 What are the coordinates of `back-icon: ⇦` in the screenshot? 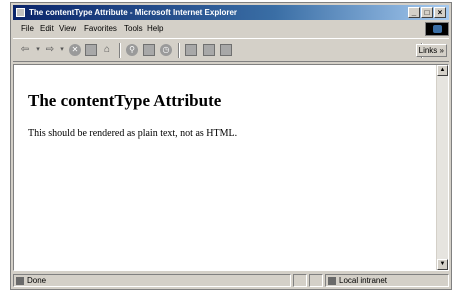 It's located at (25, 50).